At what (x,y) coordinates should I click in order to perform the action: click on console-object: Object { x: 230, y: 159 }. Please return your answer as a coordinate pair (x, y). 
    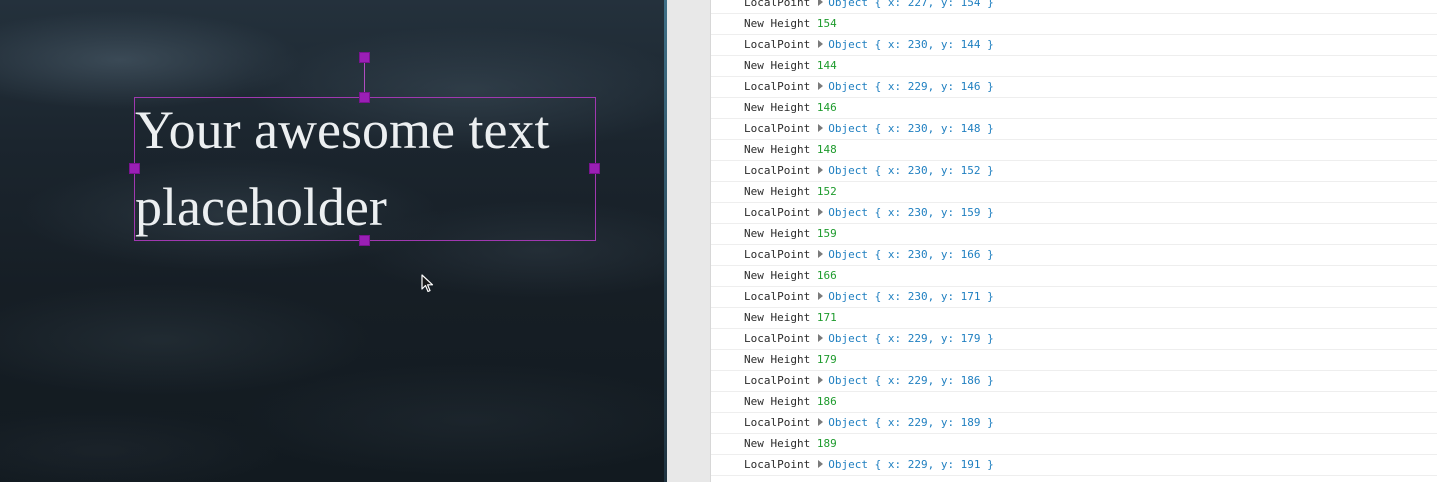
    Looking at the image, I should click on (911, 212).